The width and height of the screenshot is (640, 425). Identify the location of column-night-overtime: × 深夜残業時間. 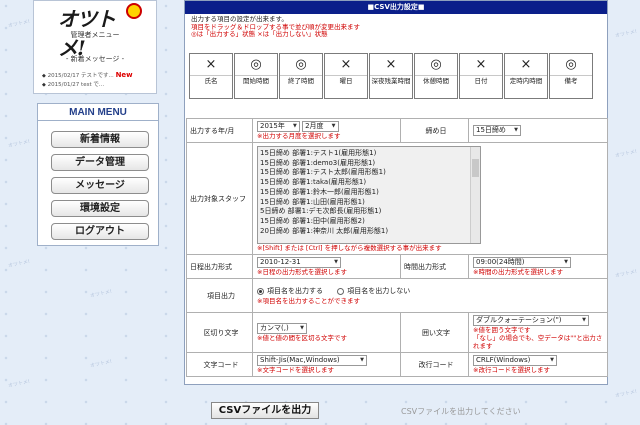
(391, 76).